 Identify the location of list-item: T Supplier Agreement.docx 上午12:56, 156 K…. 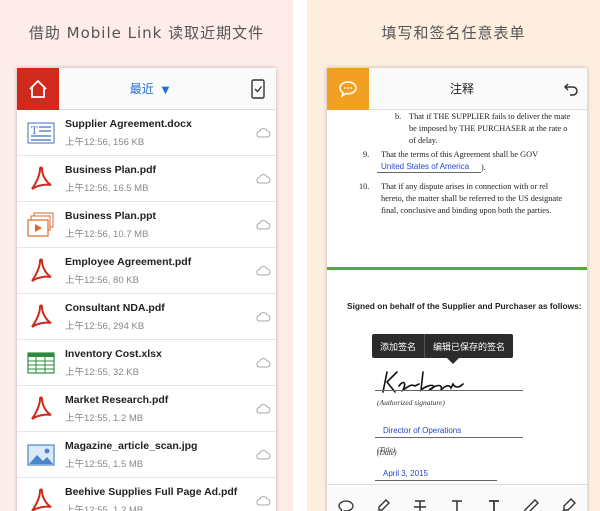
(146, 133).